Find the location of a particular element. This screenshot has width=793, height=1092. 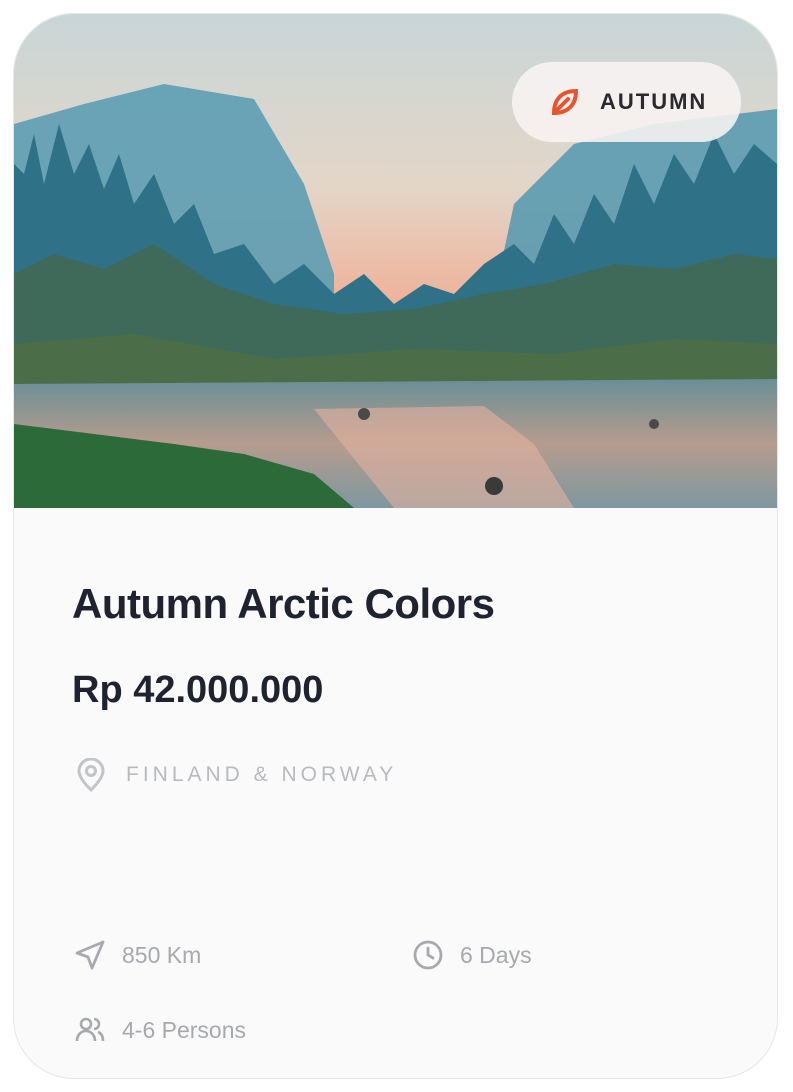

distance-label: 850 Km is located at coordinates (162, 954).